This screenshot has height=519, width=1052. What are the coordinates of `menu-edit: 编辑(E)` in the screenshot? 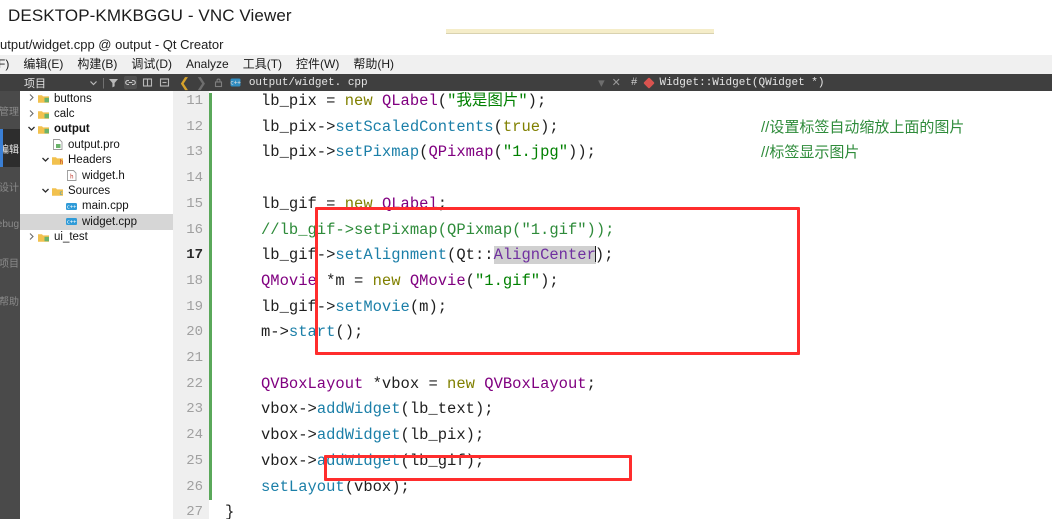 It's located at (43, 64).